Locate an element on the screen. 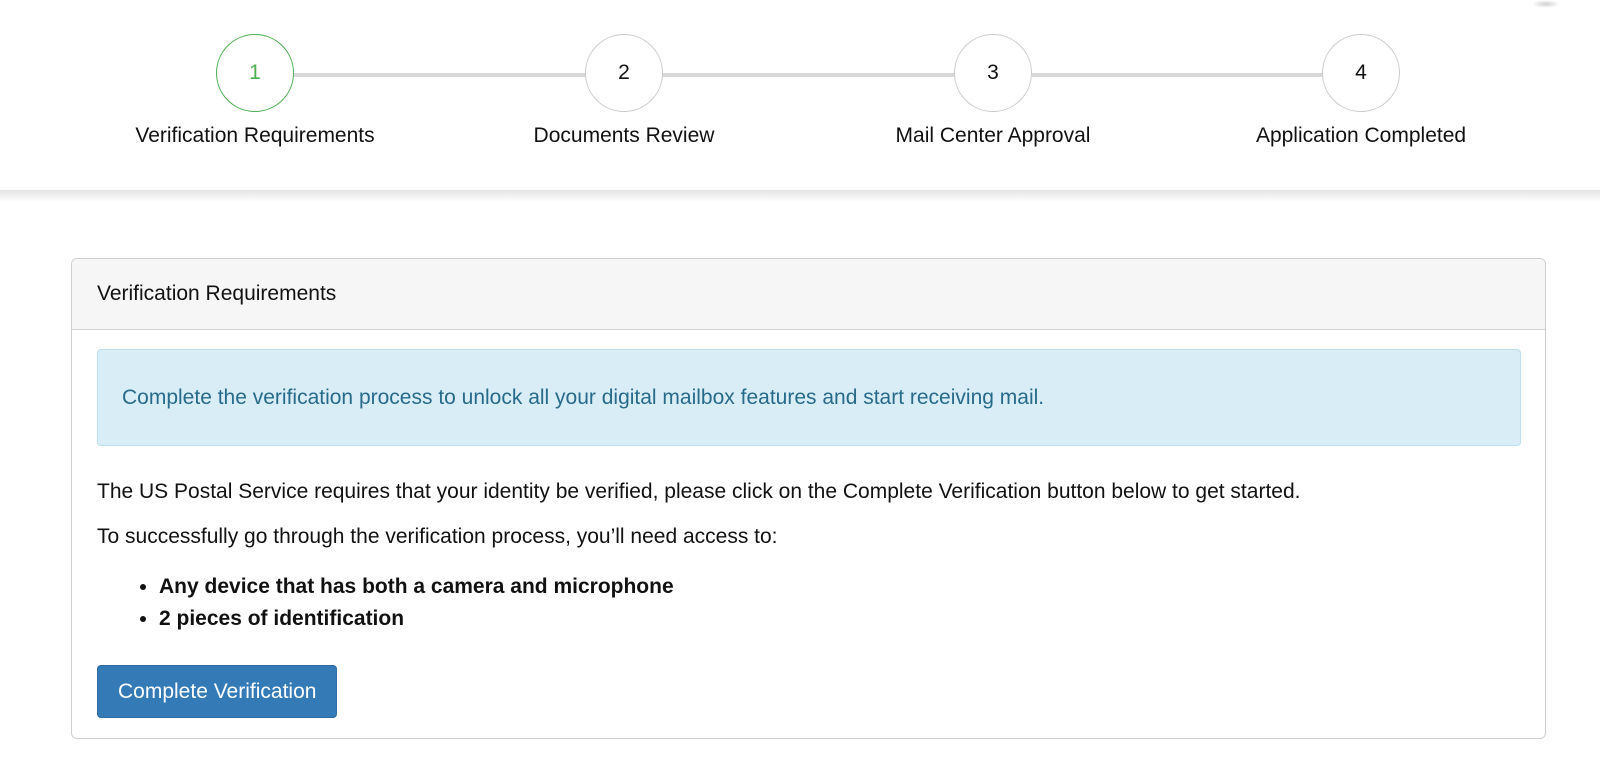  step-1-label: Verification Requirements is located at coordinates (255, 135).